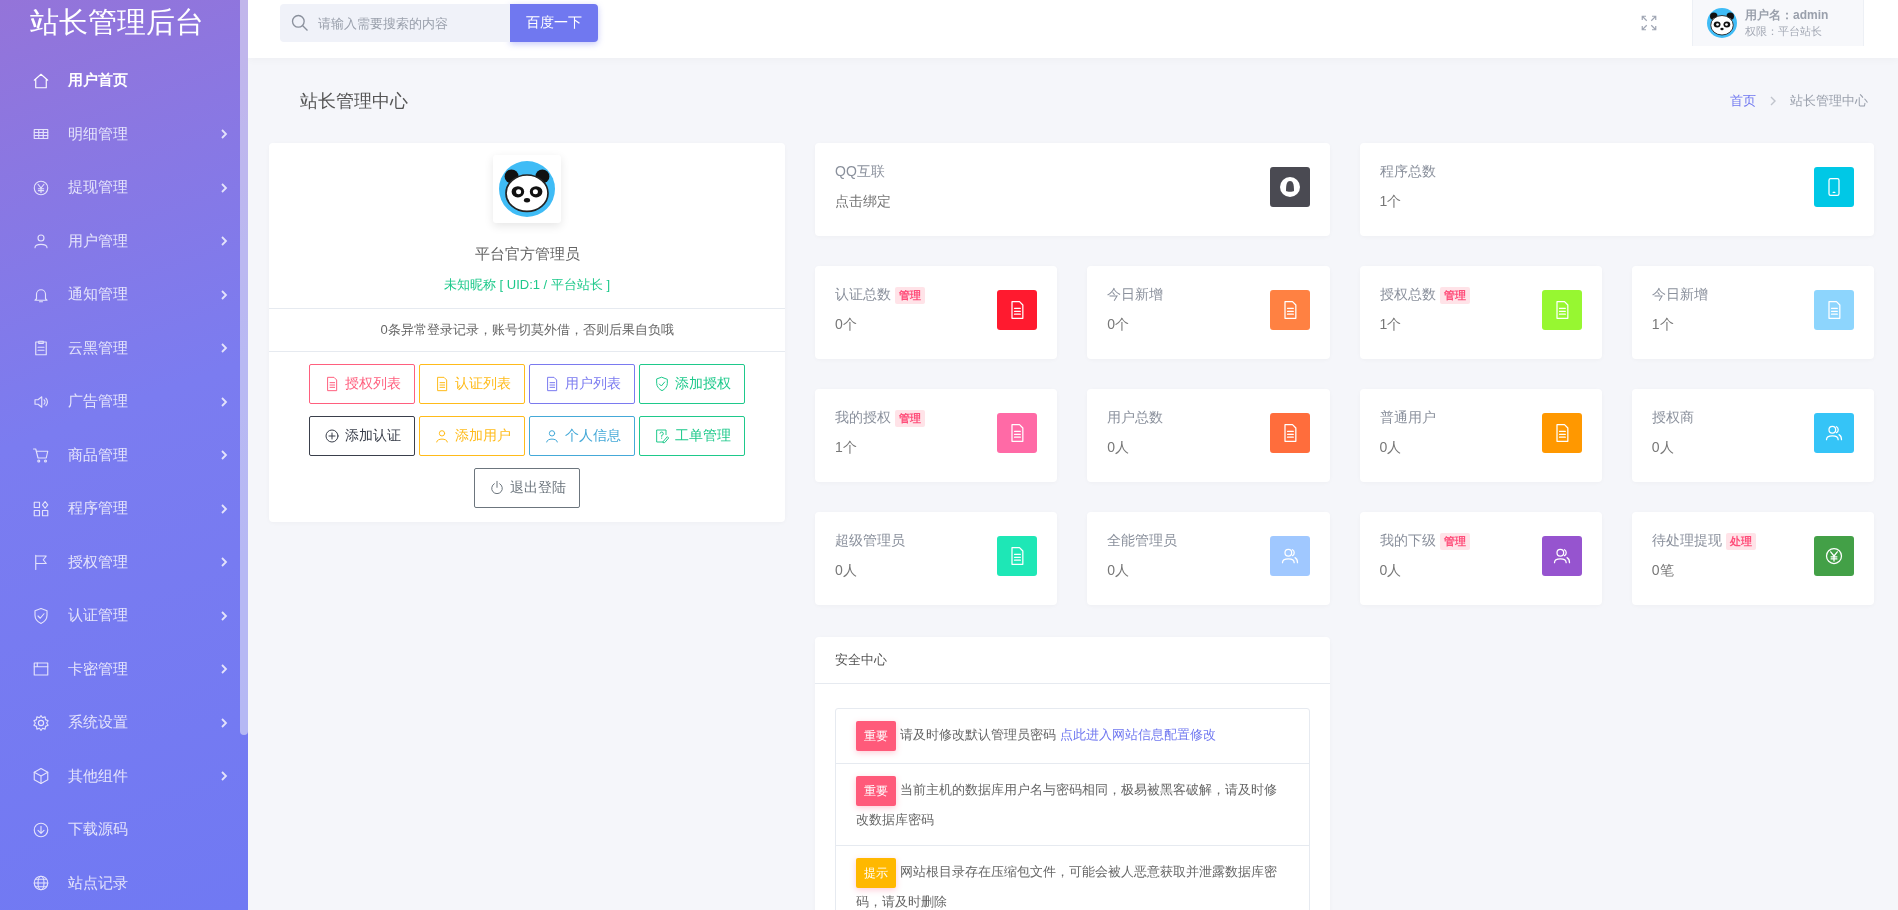  I want to click on sidebar-item: 认证管理, so click(124, 616).